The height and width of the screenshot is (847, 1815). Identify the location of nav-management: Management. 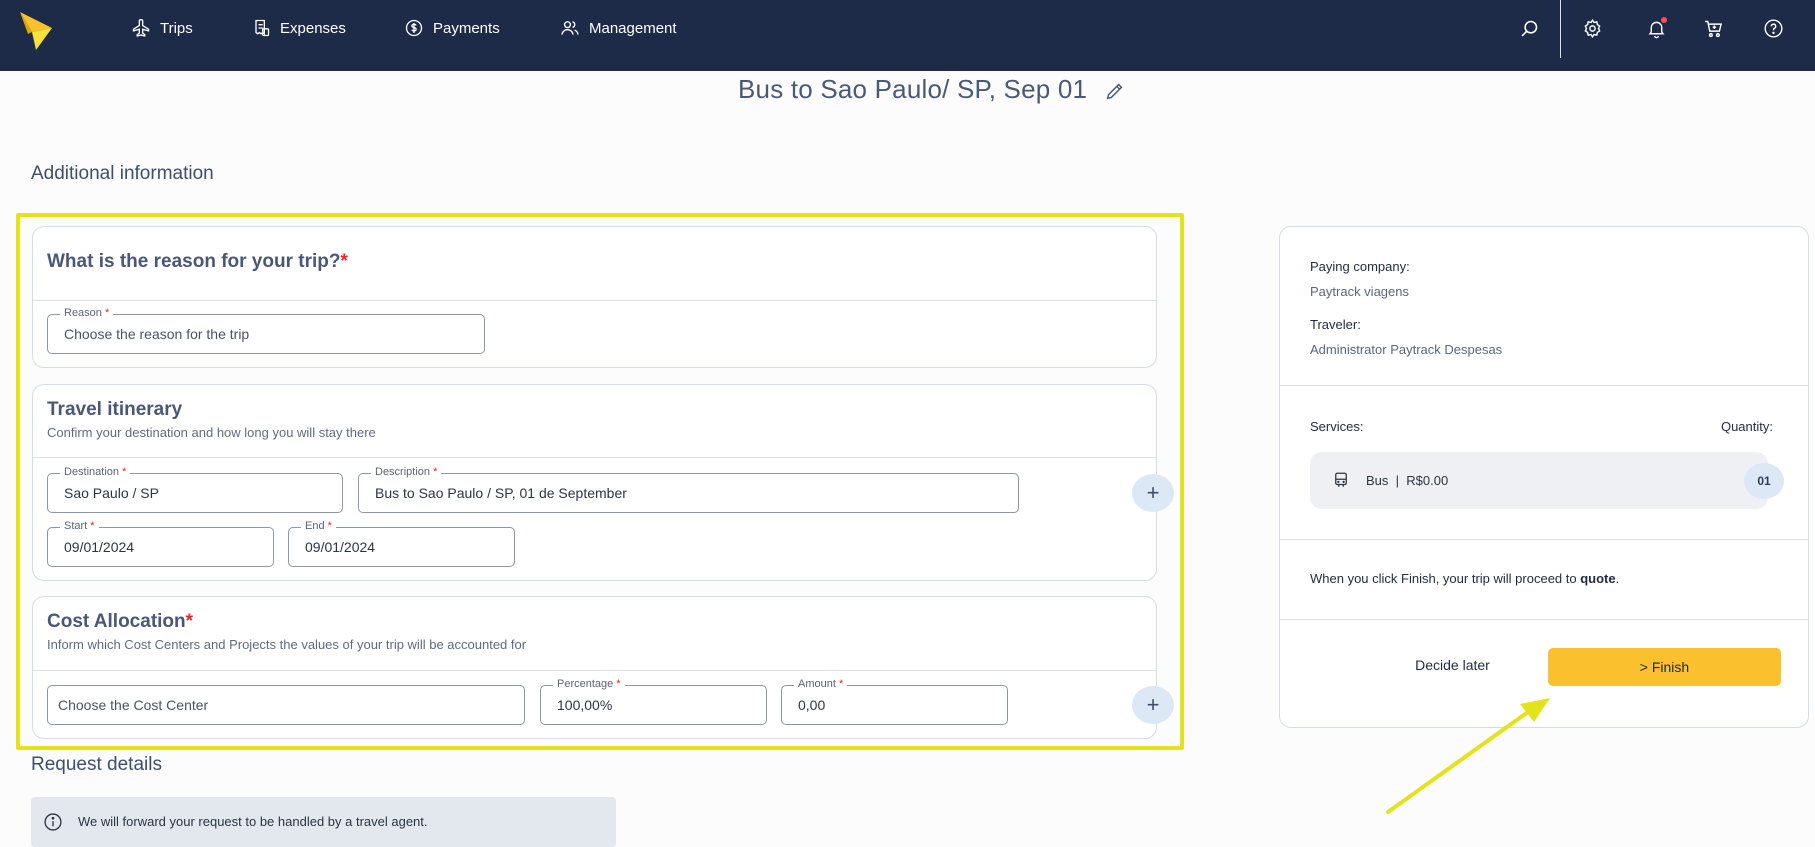
(618, 28).